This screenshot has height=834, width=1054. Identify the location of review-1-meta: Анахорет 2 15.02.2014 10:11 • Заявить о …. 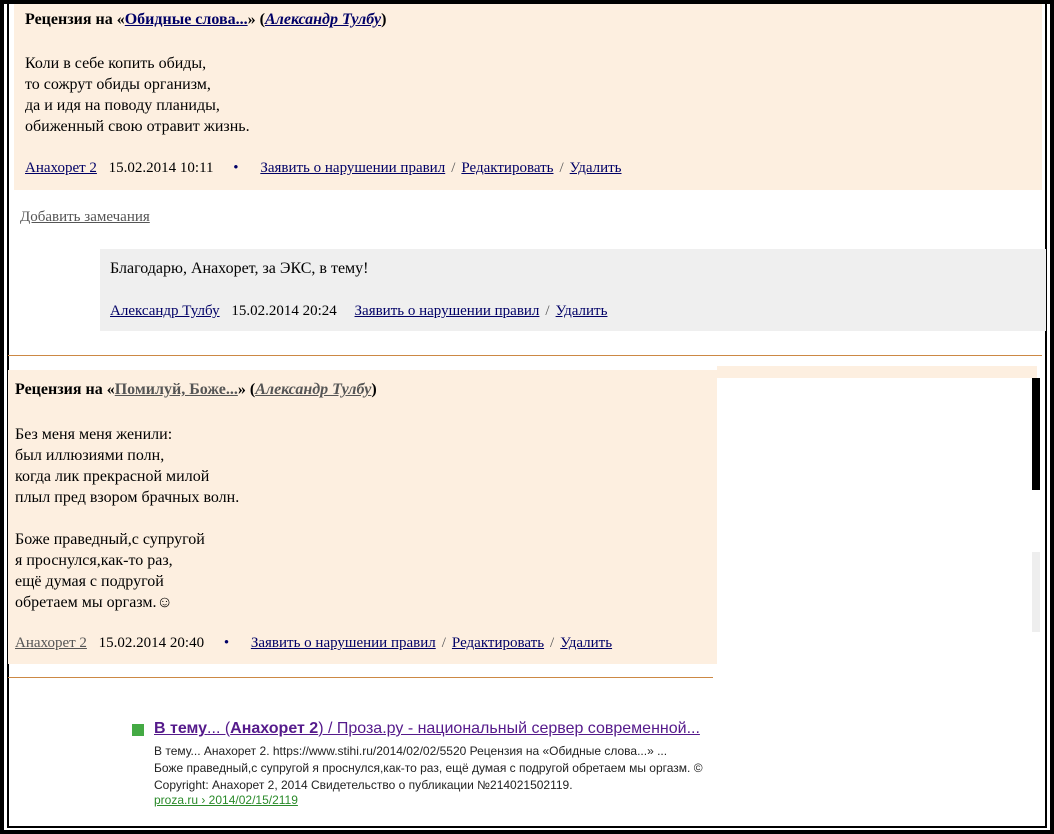
(323, 168).